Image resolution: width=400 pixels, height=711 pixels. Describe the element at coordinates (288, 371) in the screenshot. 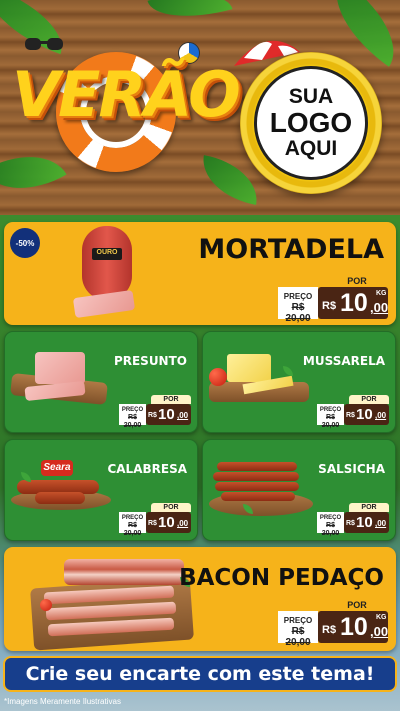

I see `herb-leaf` at that location.